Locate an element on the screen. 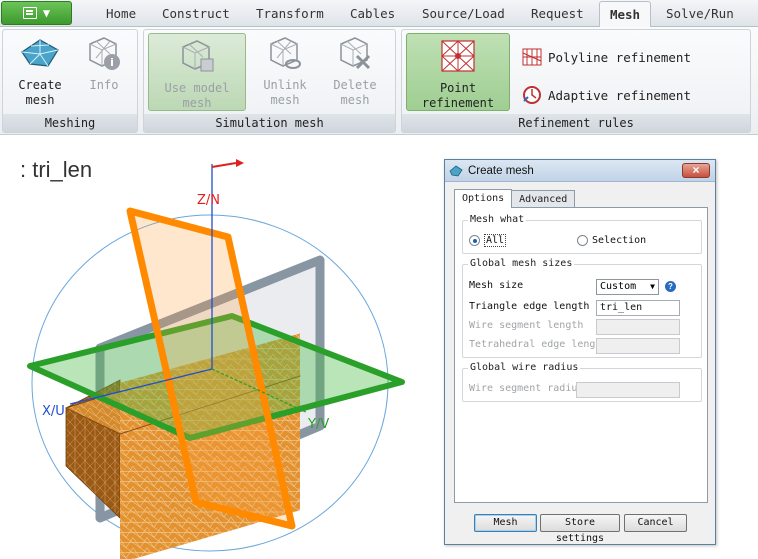 This screenshot has width=758, height=559. delete-mesh-button: Delete mesh is located at coordinates (355, 72).